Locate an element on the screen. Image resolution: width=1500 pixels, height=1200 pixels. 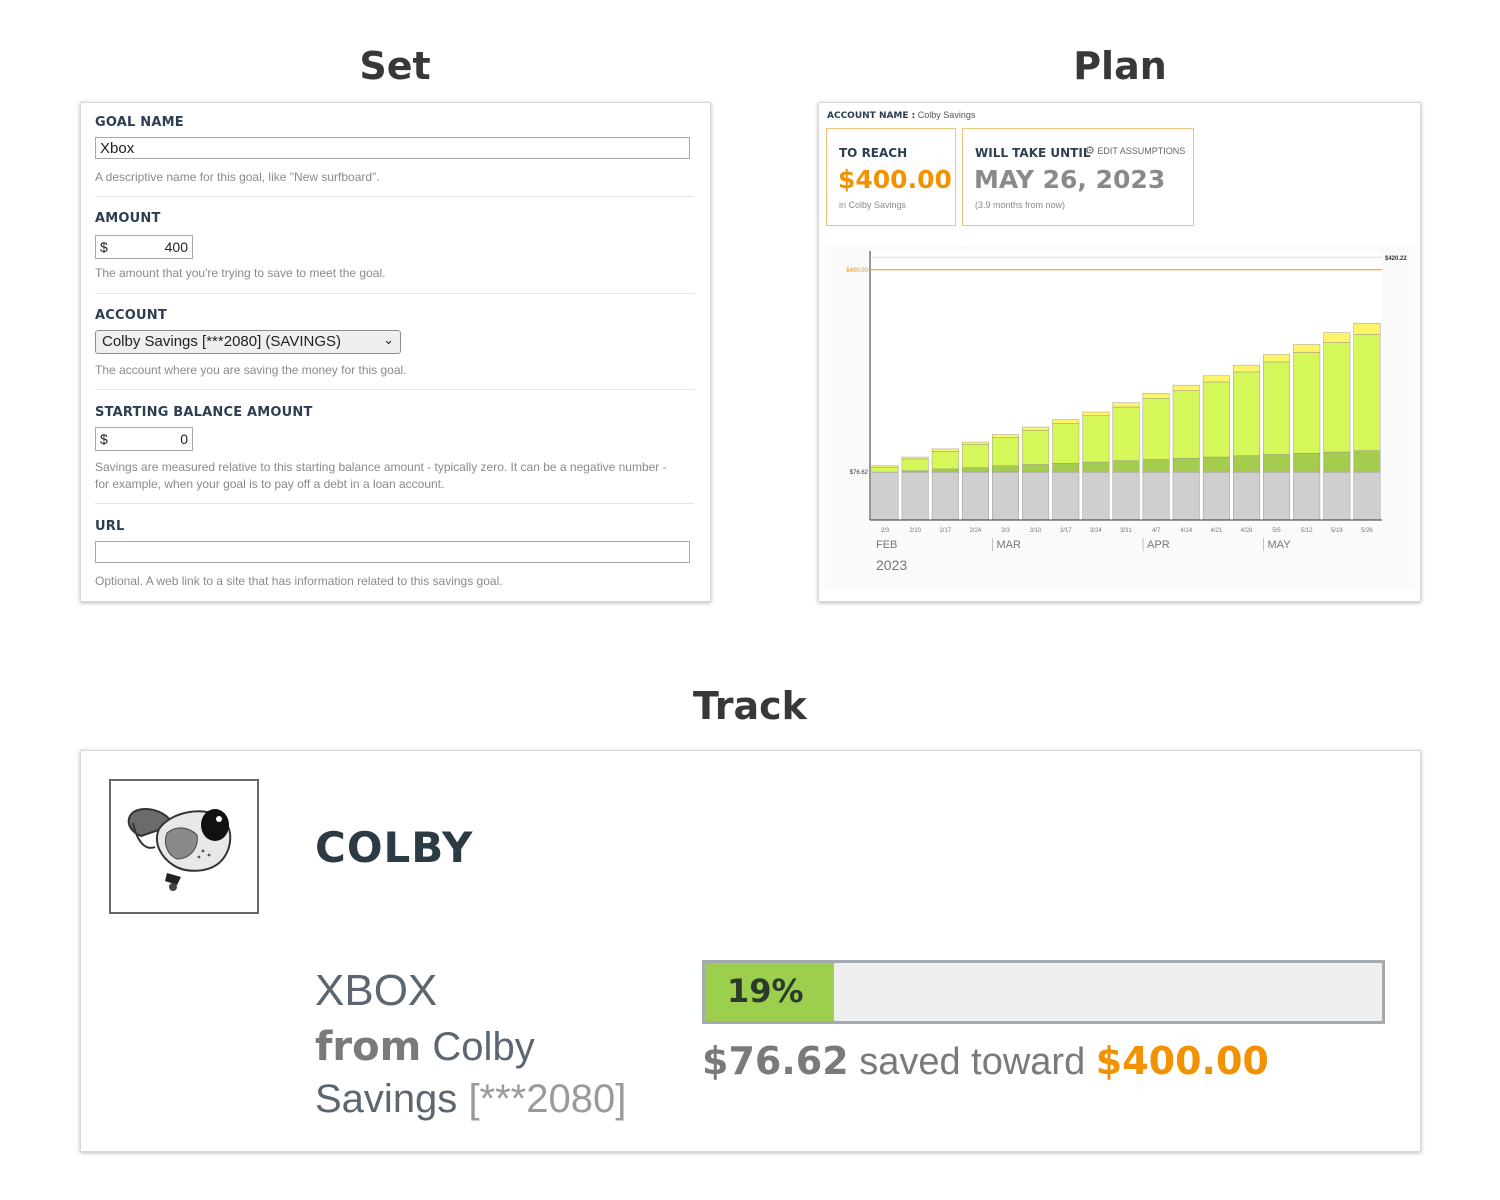
x-tick-label: 3/31 is located at coordinates (1126, 531).